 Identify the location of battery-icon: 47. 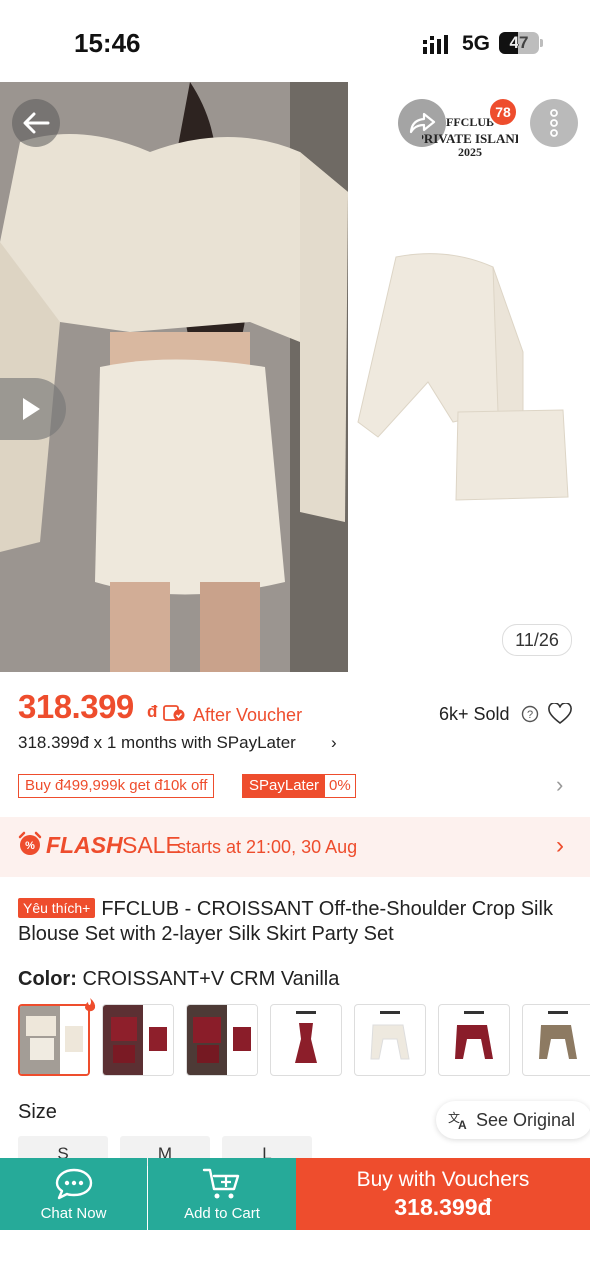
(519, 43).